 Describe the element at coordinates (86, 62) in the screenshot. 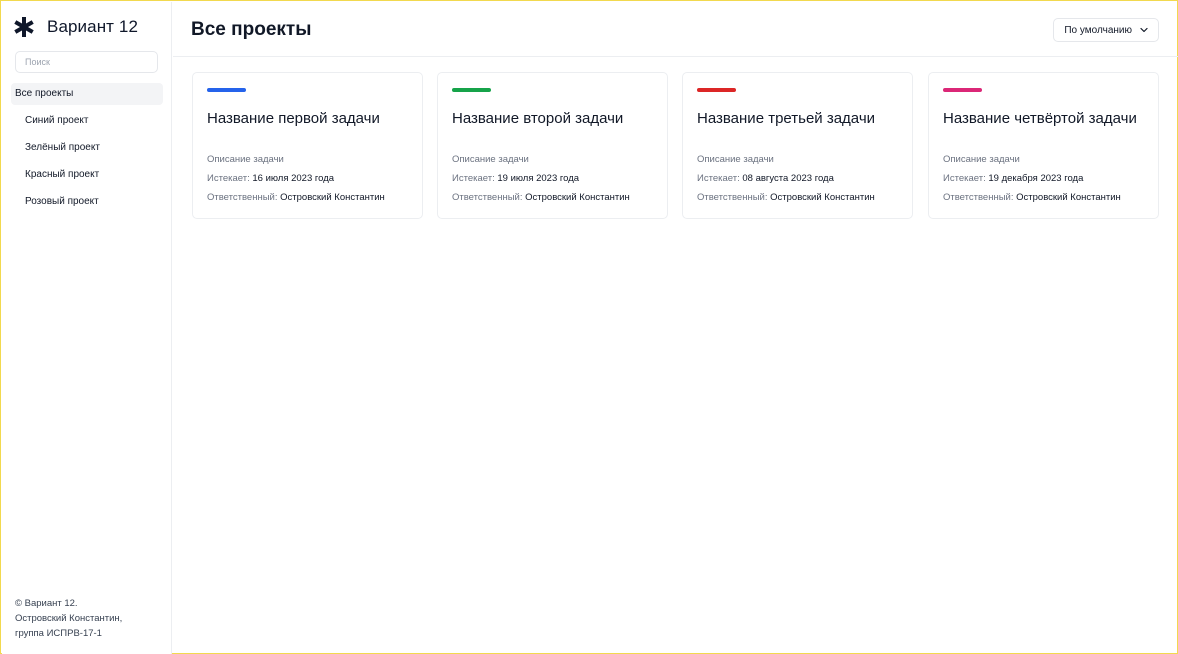

I see `search-input` at that location.